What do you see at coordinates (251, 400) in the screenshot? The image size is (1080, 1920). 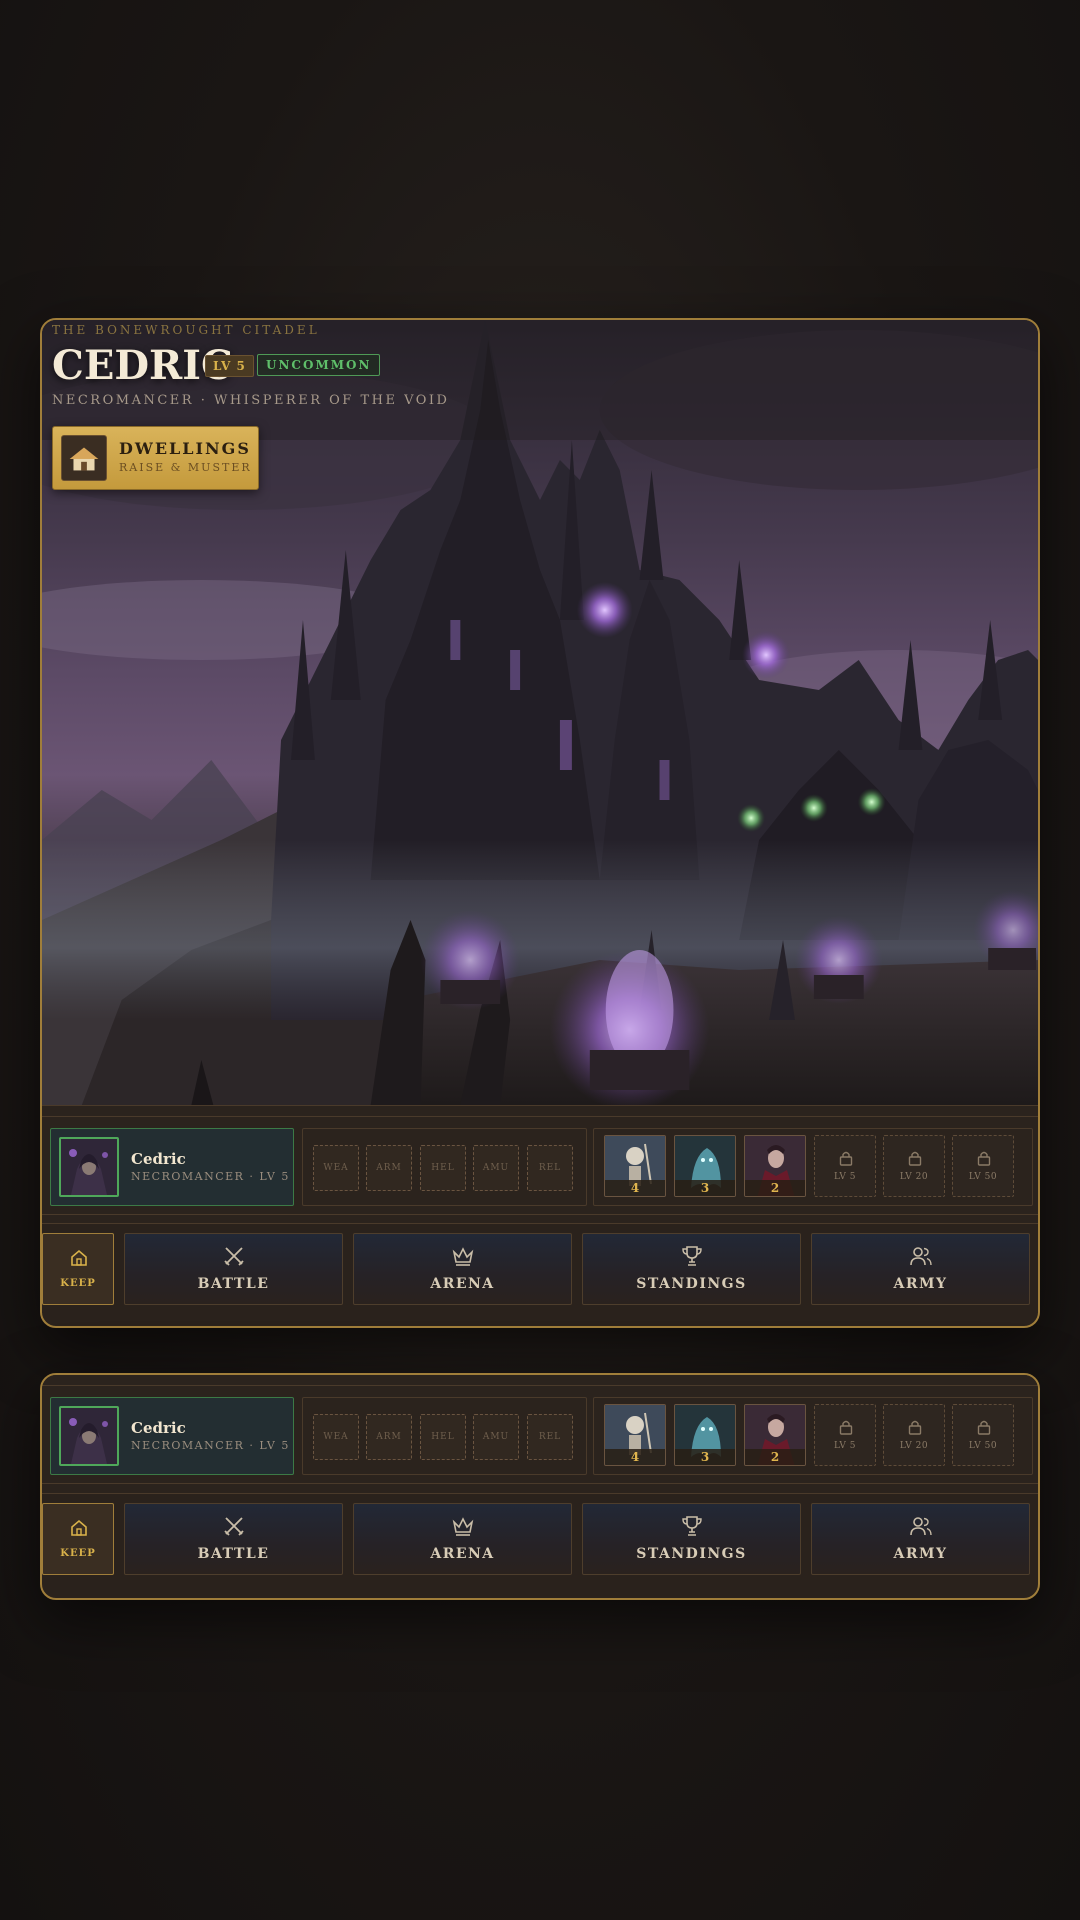 I see `hero-subtitle: NECROMANCER · WHISPERER OF THE VOID` at bounding box center [251, 400].